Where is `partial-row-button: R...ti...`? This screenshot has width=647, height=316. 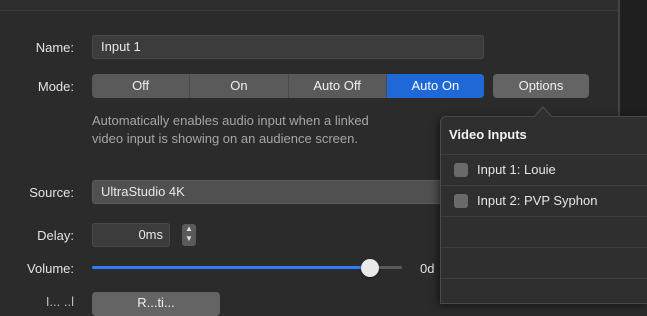
partial-row-button: R...ti... is located at coordinates (156, 304).